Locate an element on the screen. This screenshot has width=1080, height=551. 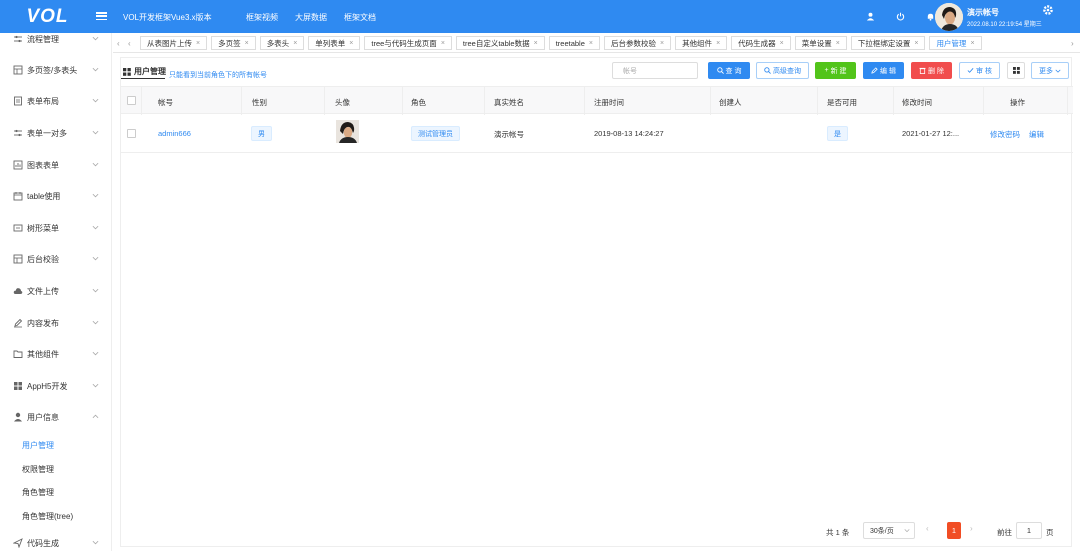
audit-button-label: 审 核 is located at coordinates (984, 71).